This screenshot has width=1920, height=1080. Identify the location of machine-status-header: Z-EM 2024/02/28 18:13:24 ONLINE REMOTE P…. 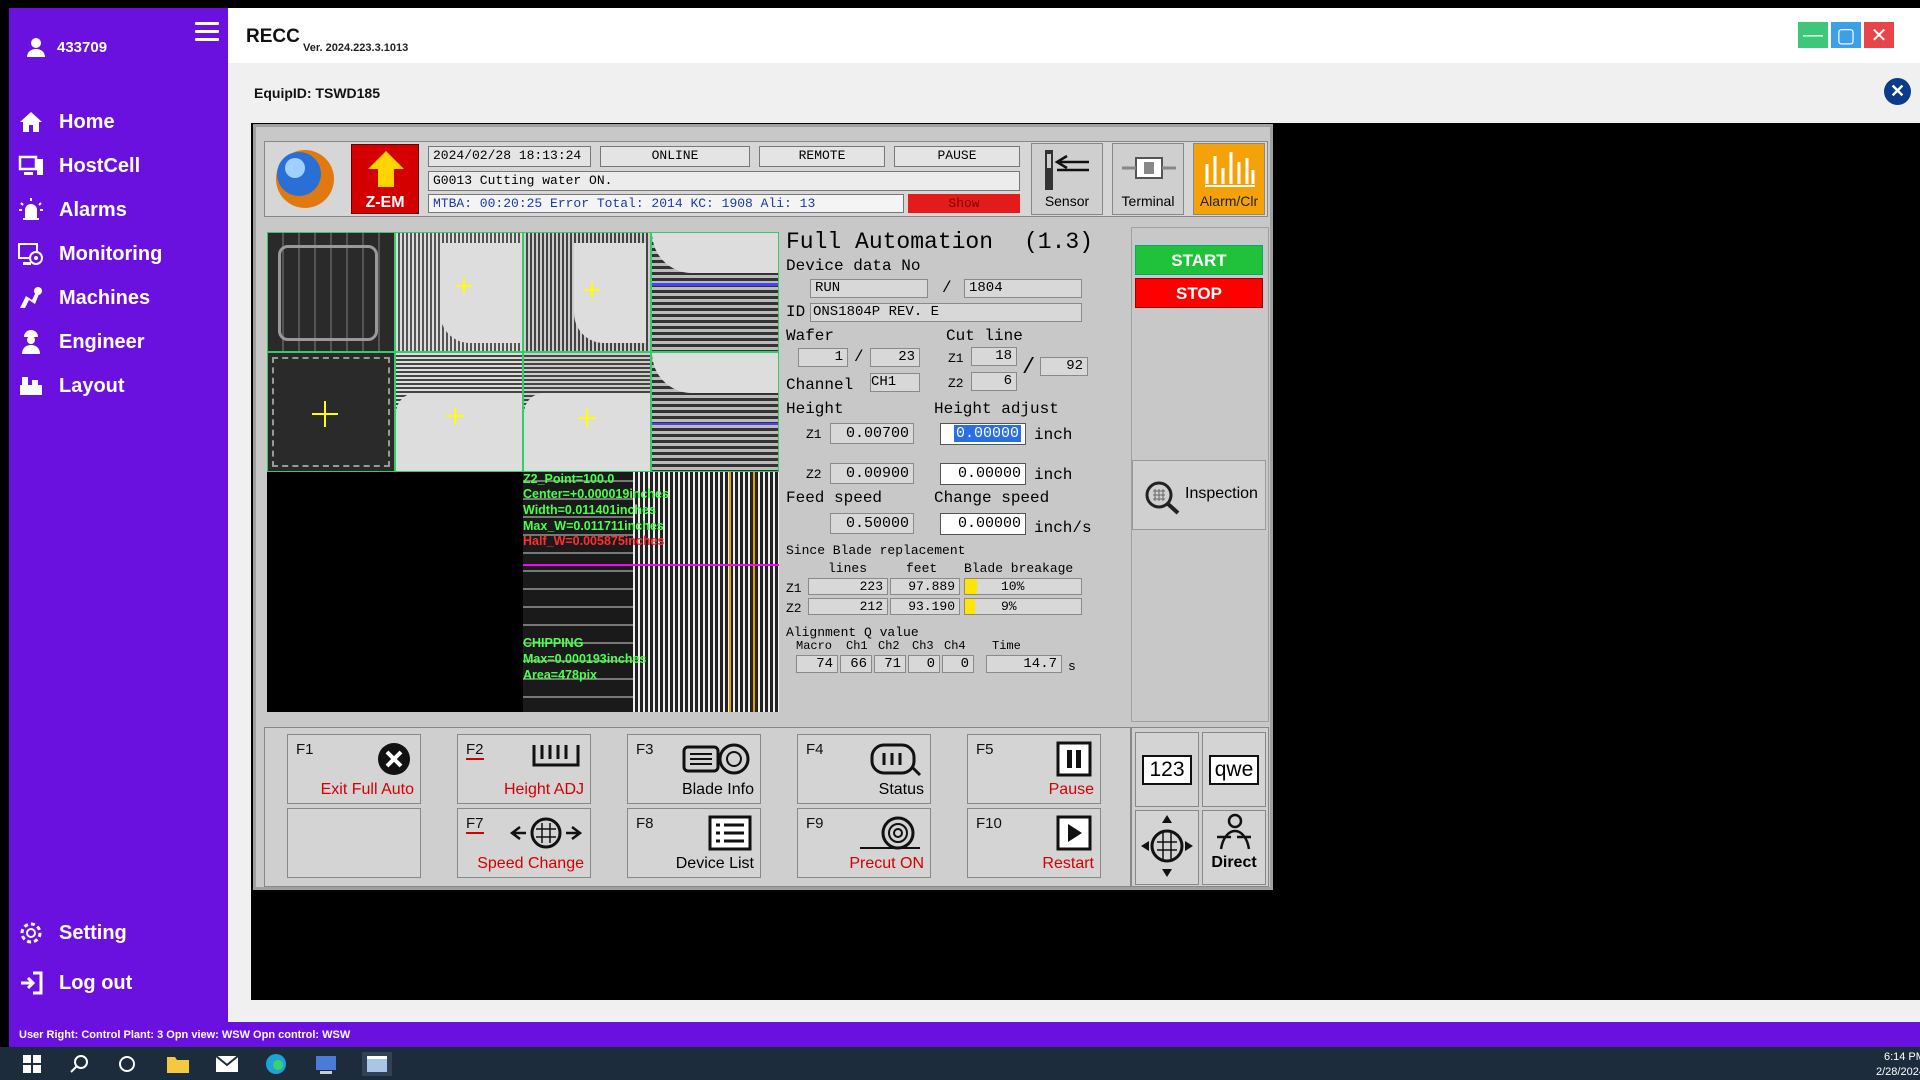
(766, 179).